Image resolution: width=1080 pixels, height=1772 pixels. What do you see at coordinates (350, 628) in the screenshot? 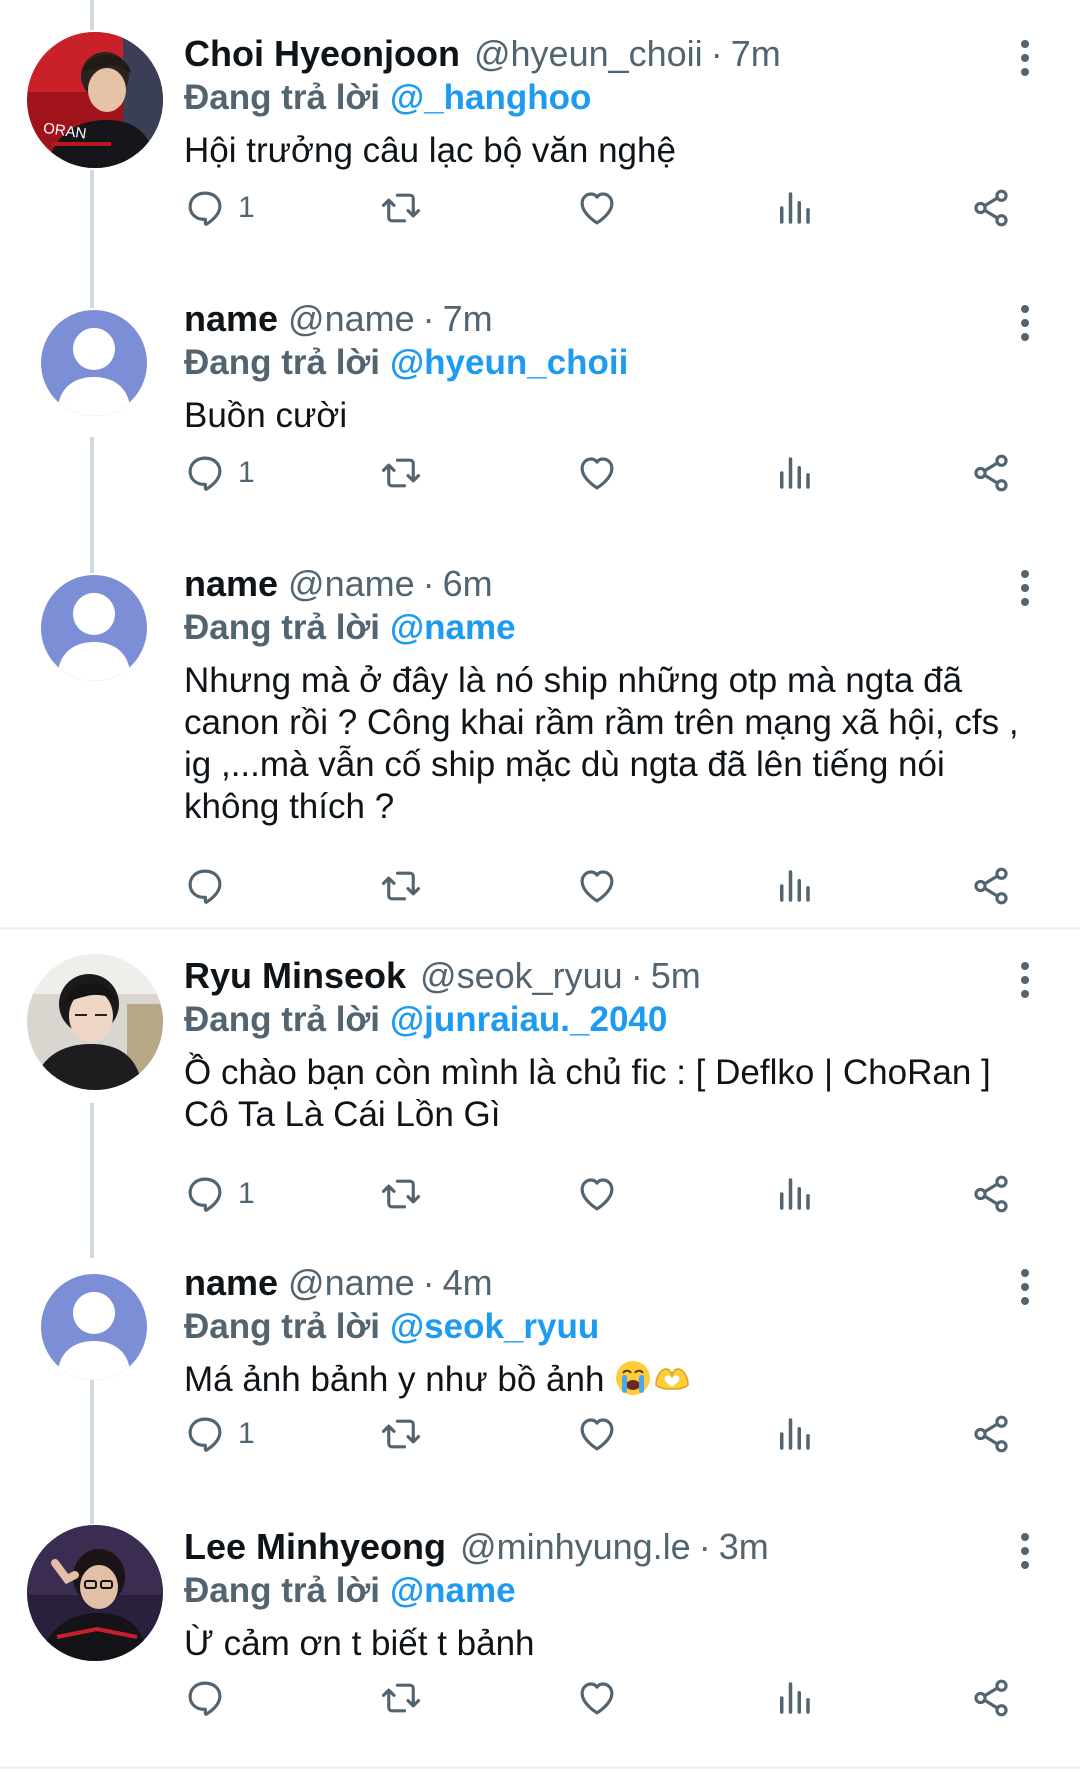
I see `replying-to: Đang trả lời @name` at bounding box center [350, 628].